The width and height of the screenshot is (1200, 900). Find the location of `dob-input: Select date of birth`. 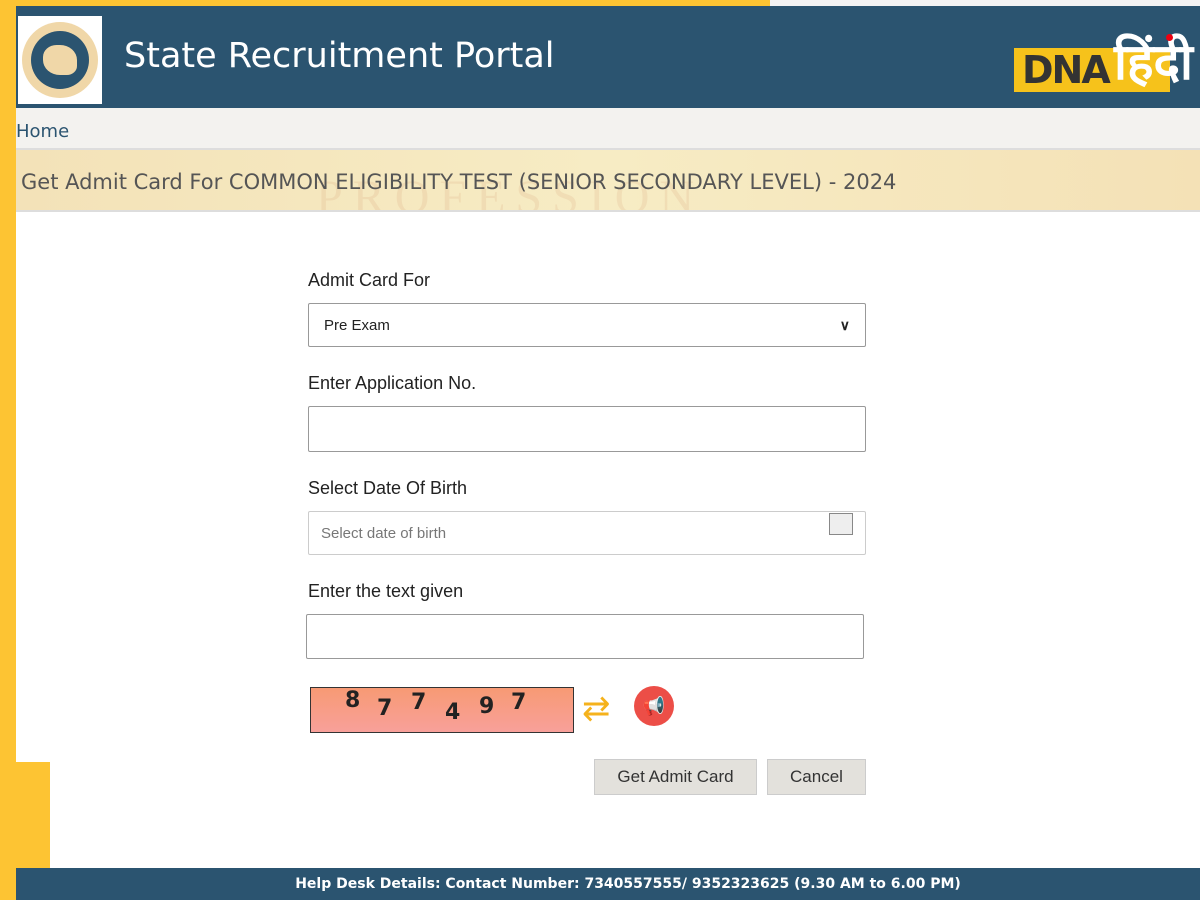

dob-input: Select date of birth is located at coordinates (587, 533).